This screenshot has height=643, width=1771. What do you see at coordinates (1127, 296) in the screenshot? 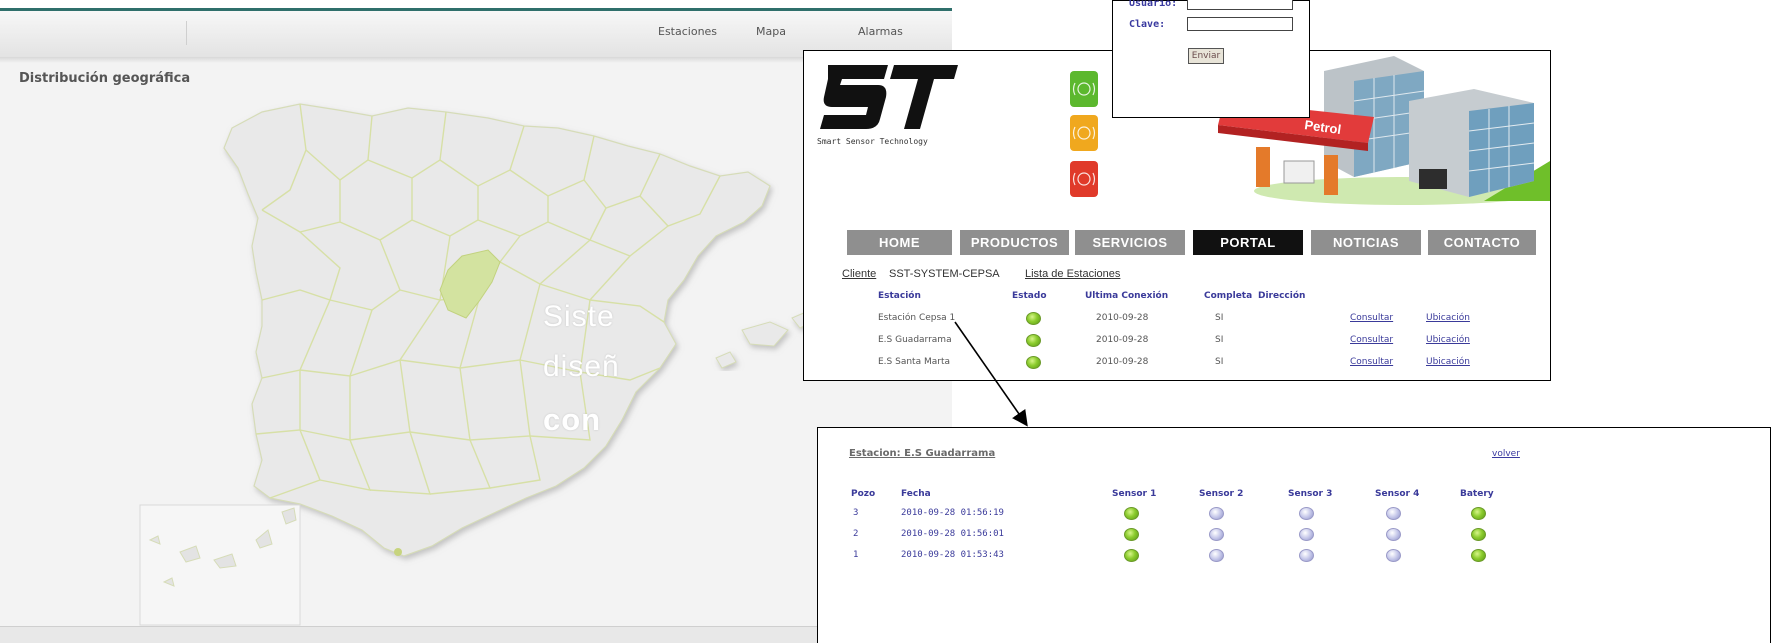
I see `col-header-ultima-conexion: Ultima Conexión` at bounding box center [1127, 296].